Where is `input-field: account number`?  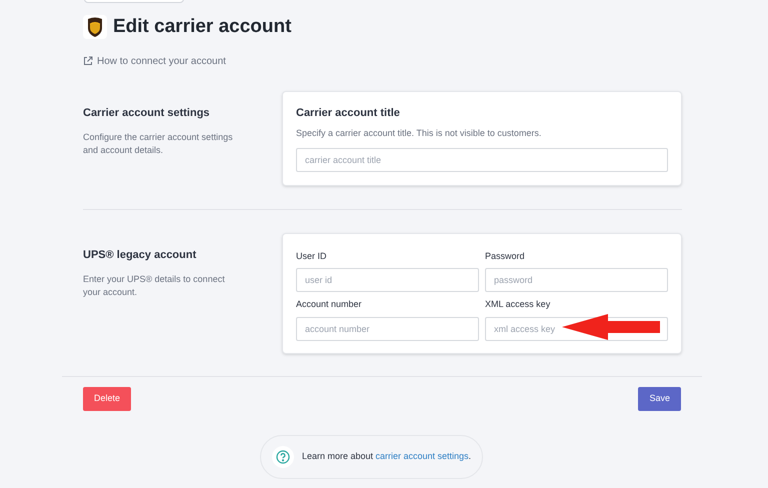
input-field: account number is located at coordinates (387, 328).